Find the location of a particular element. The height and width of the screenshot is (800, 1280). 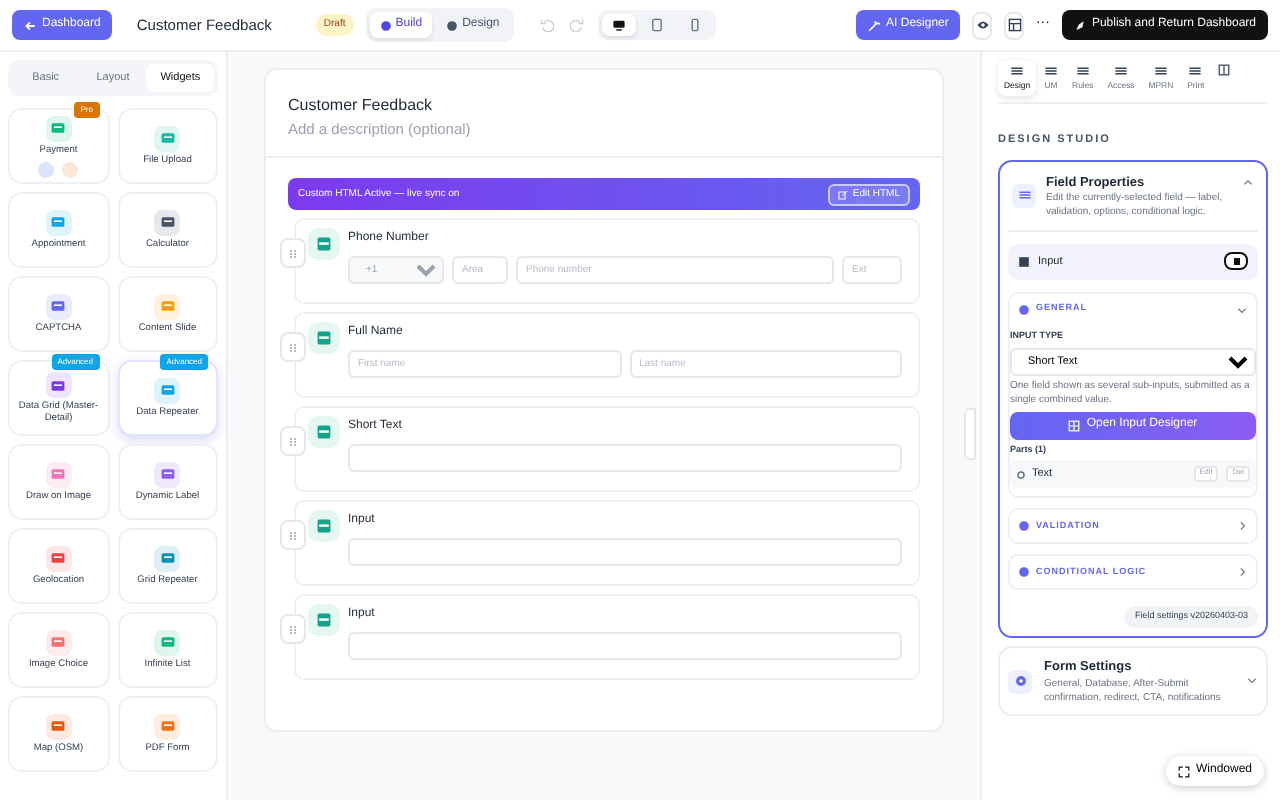

layout-icon is located at coordinates (1014, 25).